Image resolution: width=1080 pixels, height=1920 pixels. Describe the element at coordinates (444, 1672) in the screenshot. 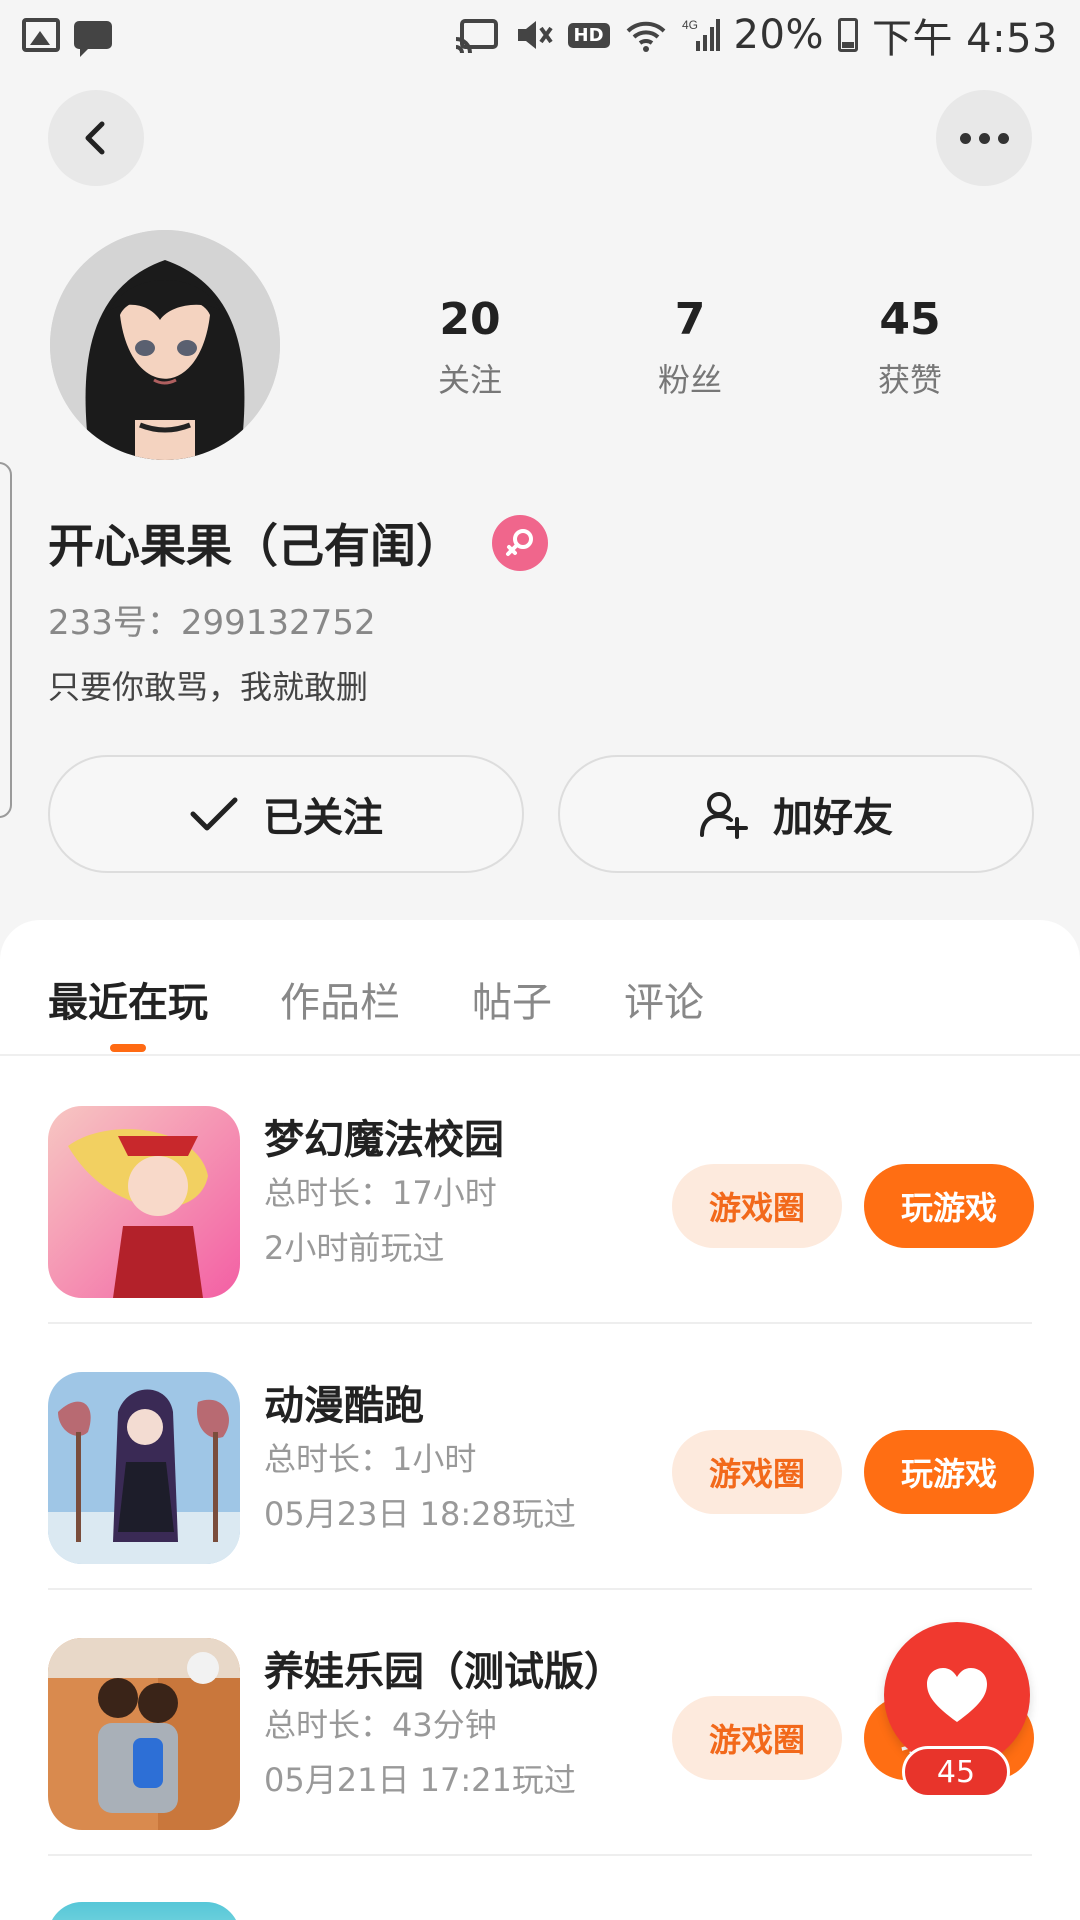

I see `game-title: 养娃乐园（测试版）` at that location.